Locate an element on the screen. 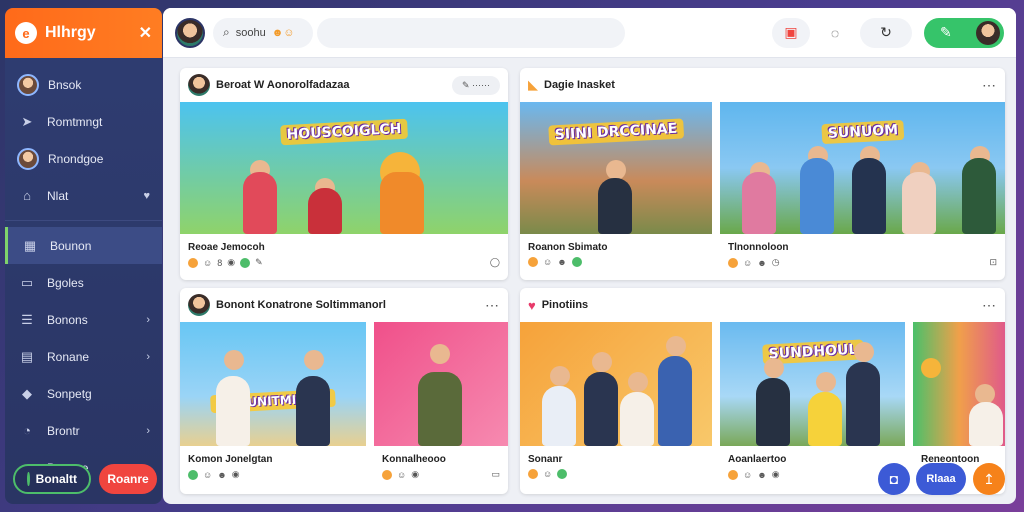  floating-action-button-orange: ↥ is located at coordinates (989, 479).